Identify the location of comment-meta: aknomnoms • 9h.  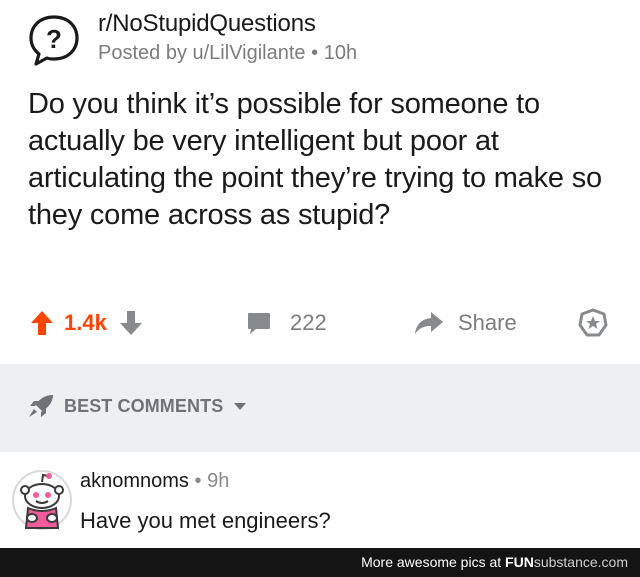
(154, 481).